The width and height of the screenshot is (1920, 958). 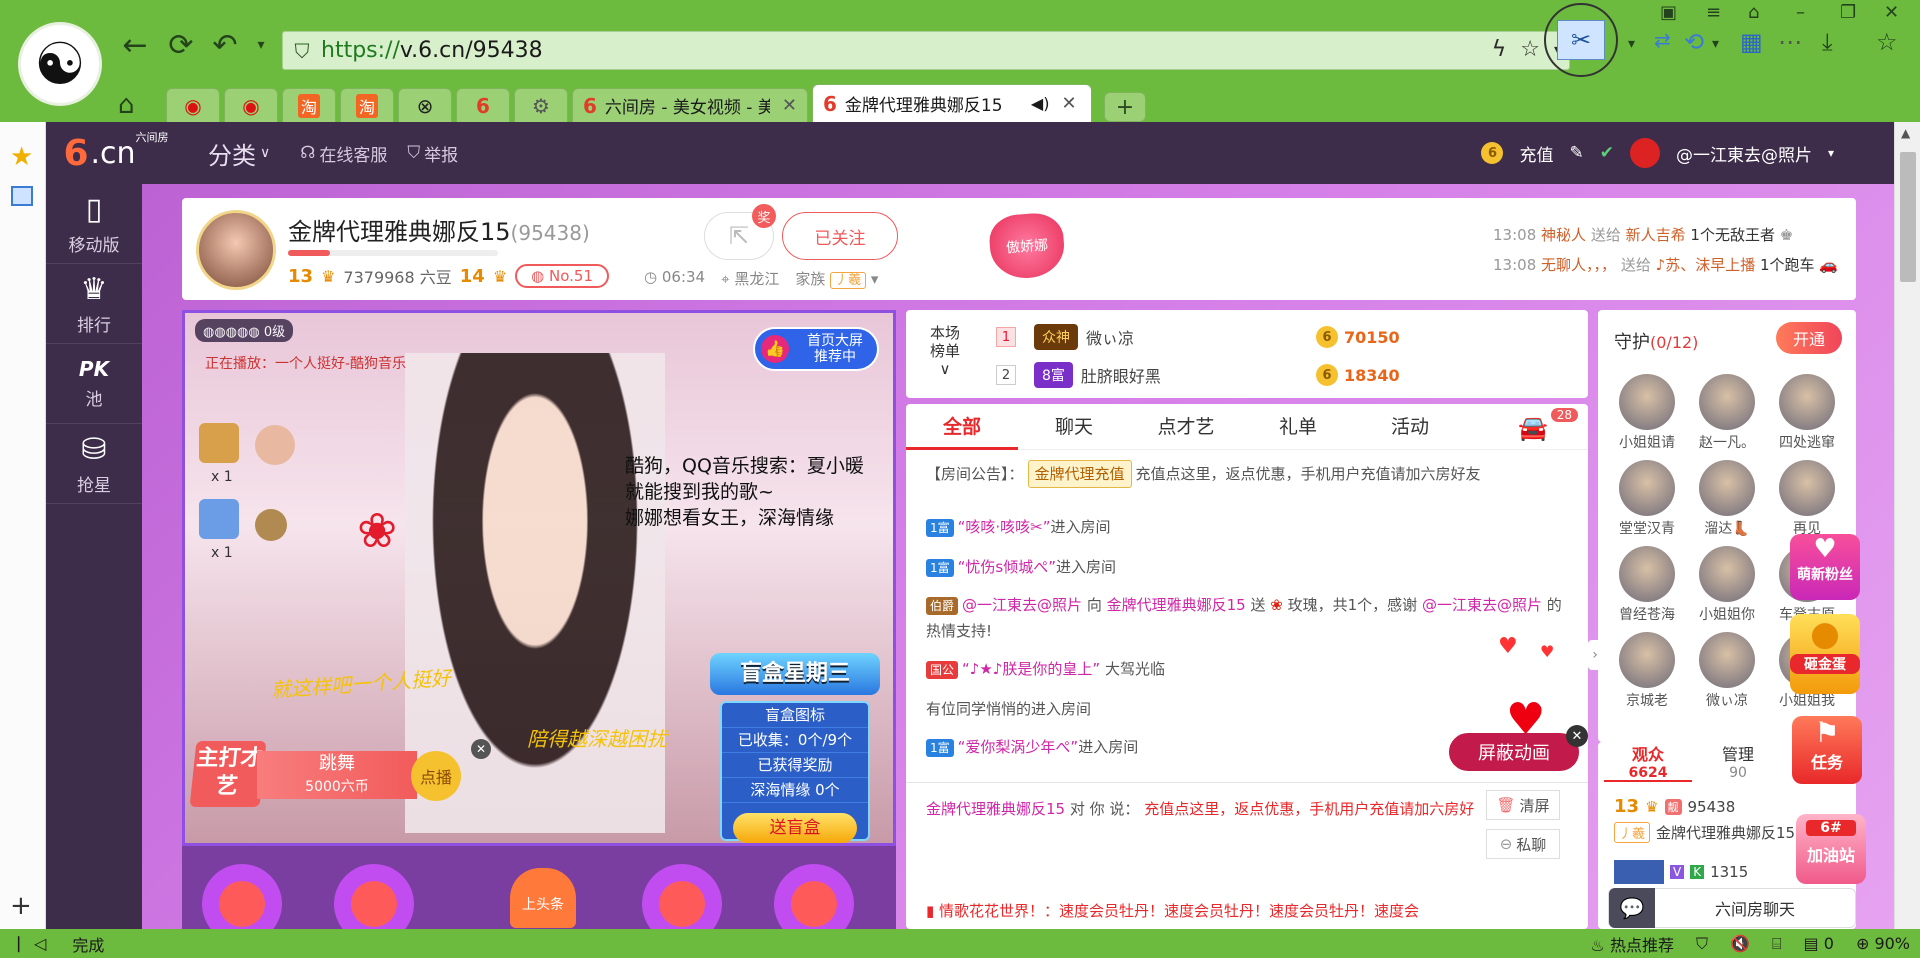 I want to click on address-bar: ⛉ https://v.6.cn/95438 ϟ ☆ ▾, so click(x=926, y=50).